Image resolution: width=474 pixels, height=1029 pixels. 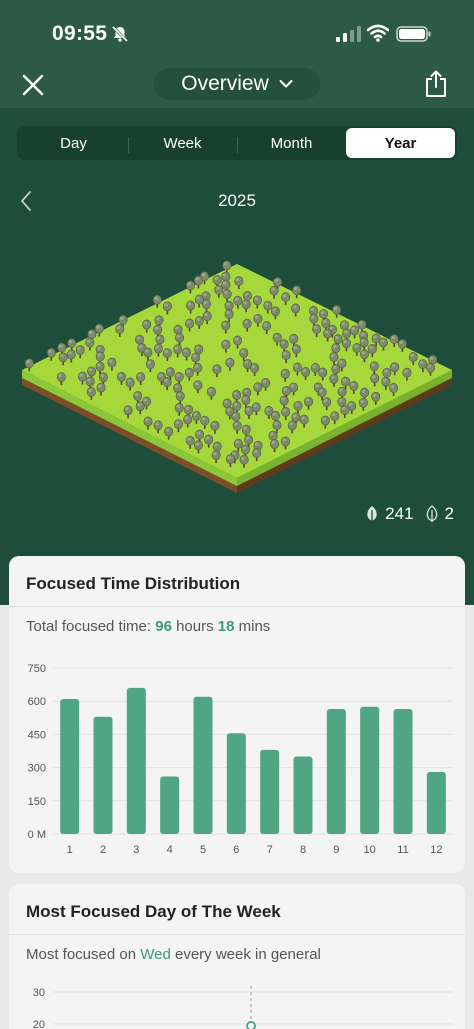 I want to click on healthy-tree-count-value: 241, so click(x=399, y=513).